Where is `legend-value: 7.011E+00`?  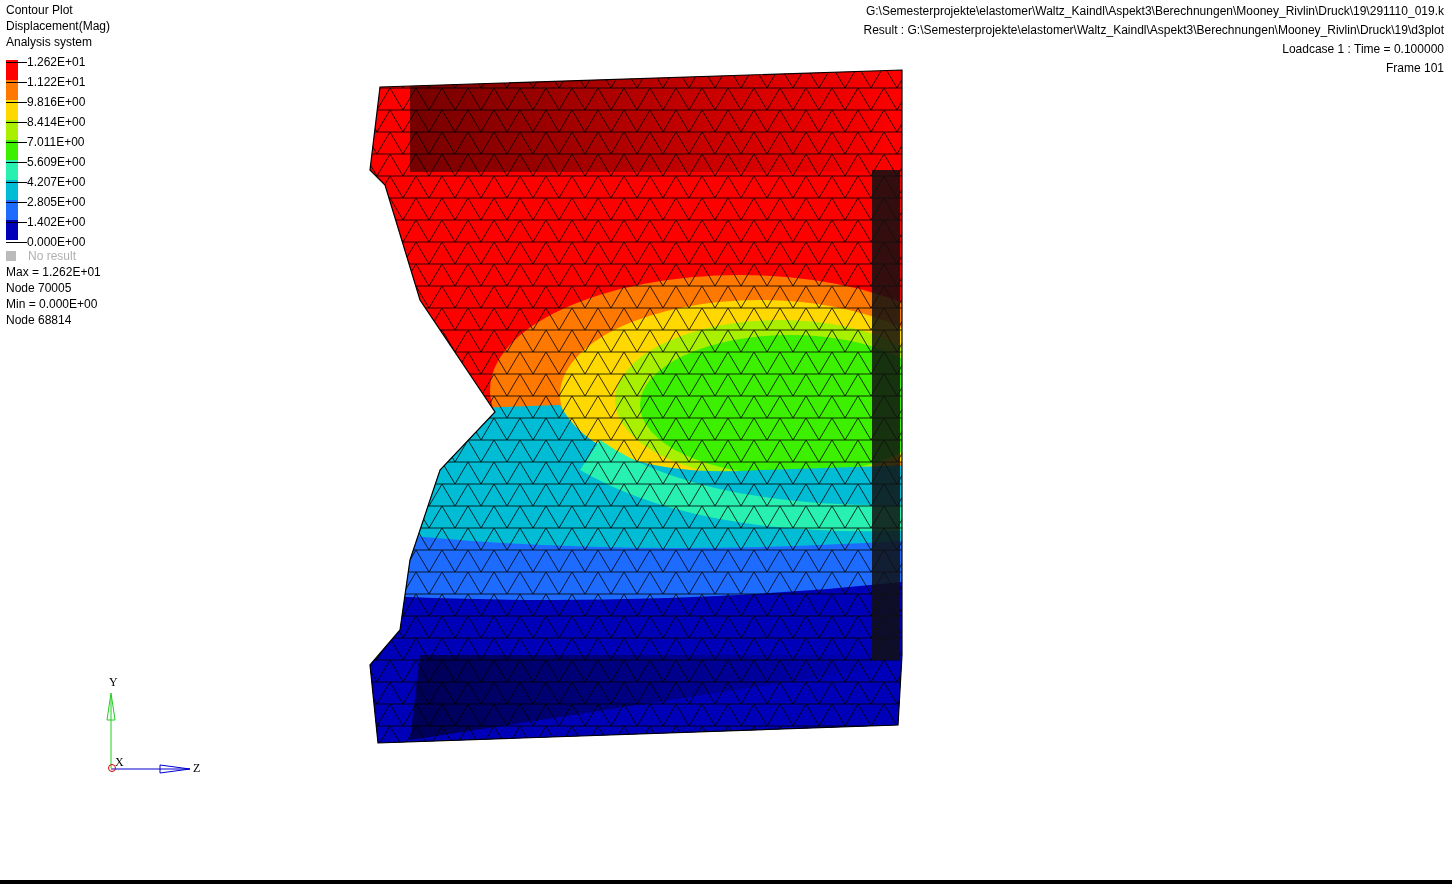
legend-value: 7.011E+00 is located at coordinates (56, 142).